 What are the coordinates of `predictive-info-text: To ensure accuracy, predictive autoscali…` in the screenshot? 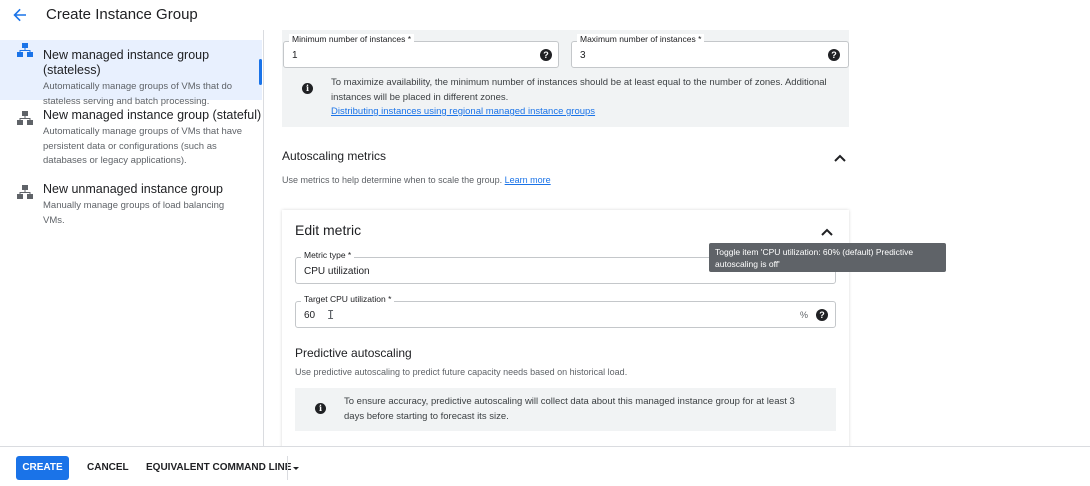 It's located at (584, 409).